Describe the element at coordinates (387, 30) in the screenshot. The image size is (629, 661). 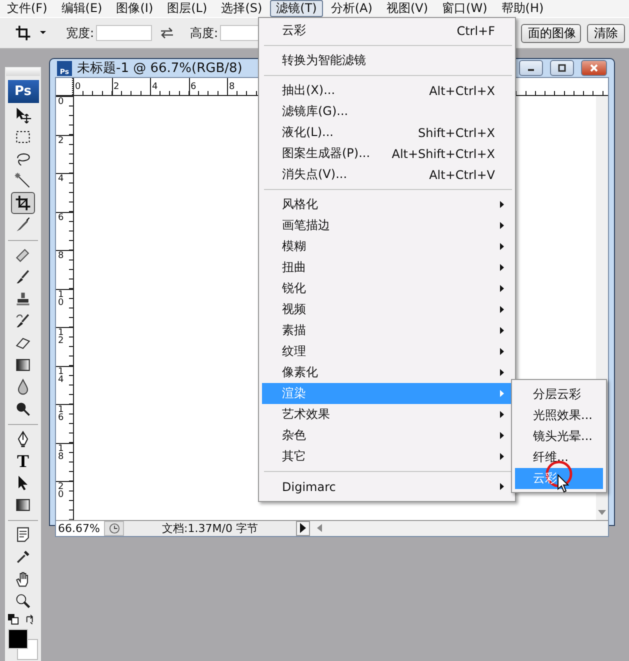
I see `menu-item: 云彩 Ctrl+F` at that location.